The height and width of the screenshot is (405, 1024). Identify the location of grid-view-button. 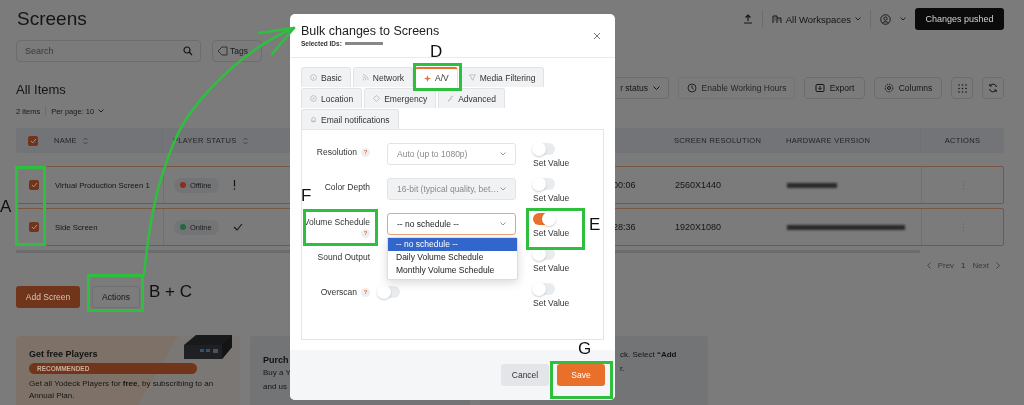
(962, 88).